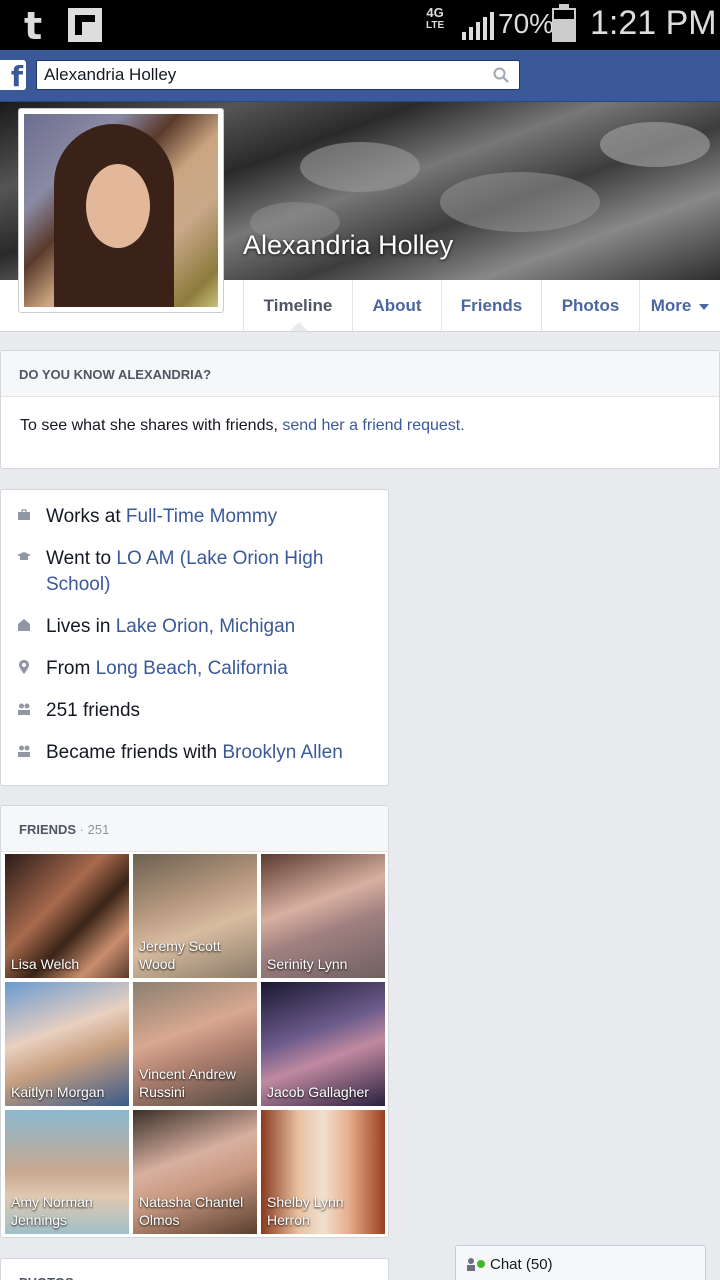 The image size is (720, 1280). Describe the element at coordinates (134, 752) in the screenshot. I see `became-friends-prefix: Became friends with` at that location.